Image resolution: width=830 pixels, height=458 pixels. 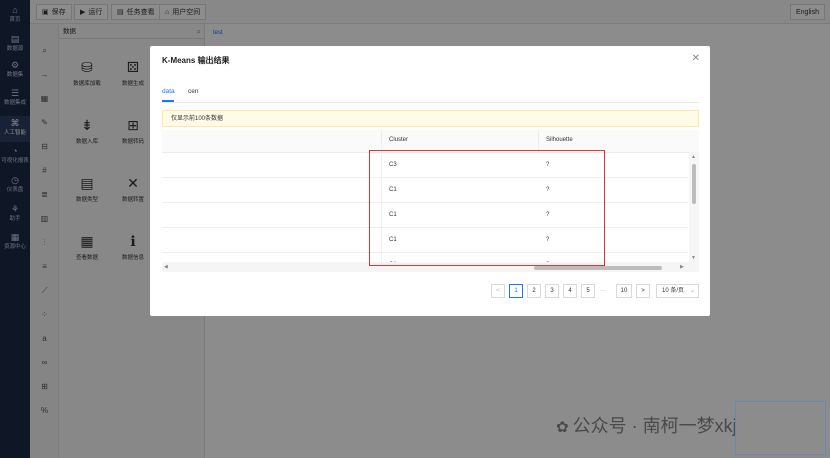 I want to click on page-3-button: 3, so click(x=552, y=291).